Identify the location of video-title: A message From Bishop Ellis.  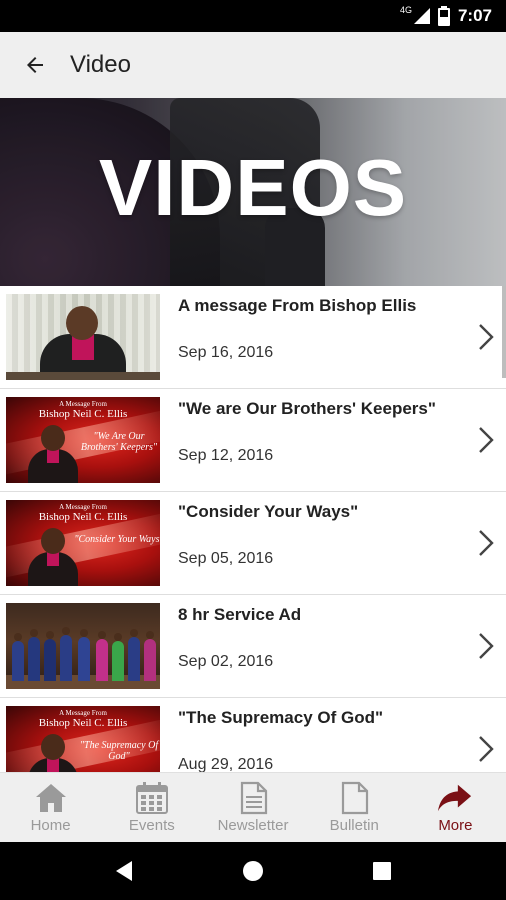
(297, 305).